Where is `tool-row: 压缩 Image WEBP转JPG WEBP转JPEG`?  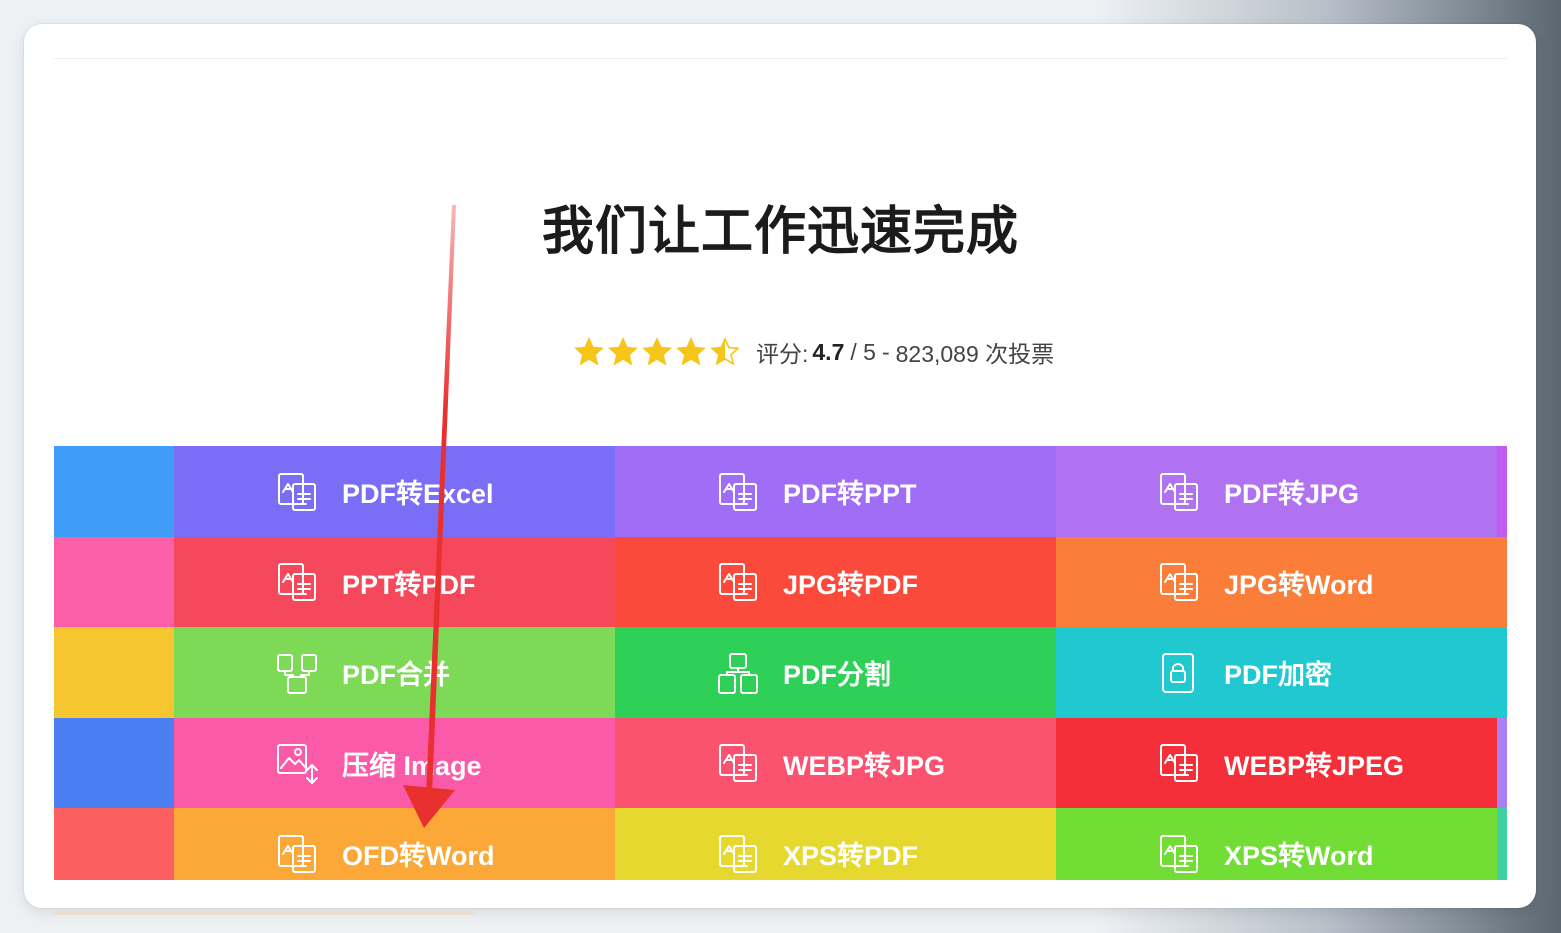 tool-row: 压缩 Image WEBP转JPG WEBP转JPEG is located at coordinates (780, 763).